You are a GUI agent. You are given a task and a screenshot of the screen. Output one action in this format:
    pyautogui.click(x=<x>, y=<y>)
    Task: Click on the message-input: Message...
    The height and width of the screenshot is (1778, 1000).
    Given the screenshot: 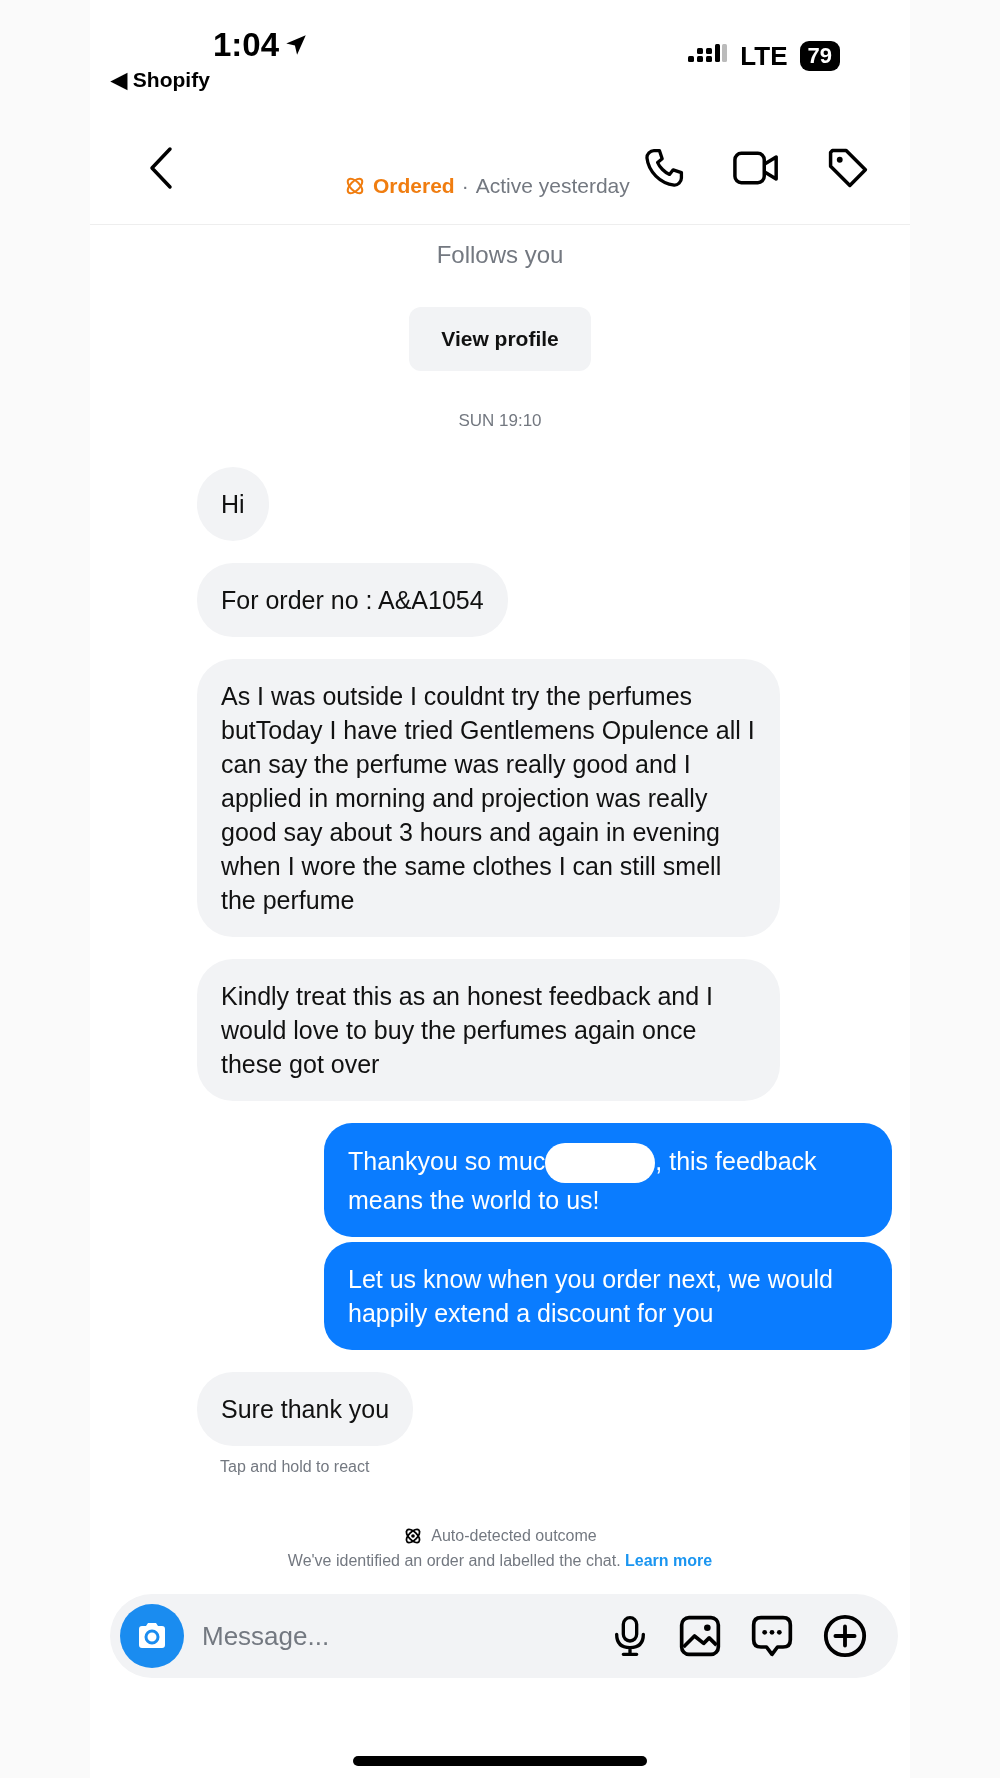 What is the action you would take?
    pyautogui.click(x=405, y=1636)
    